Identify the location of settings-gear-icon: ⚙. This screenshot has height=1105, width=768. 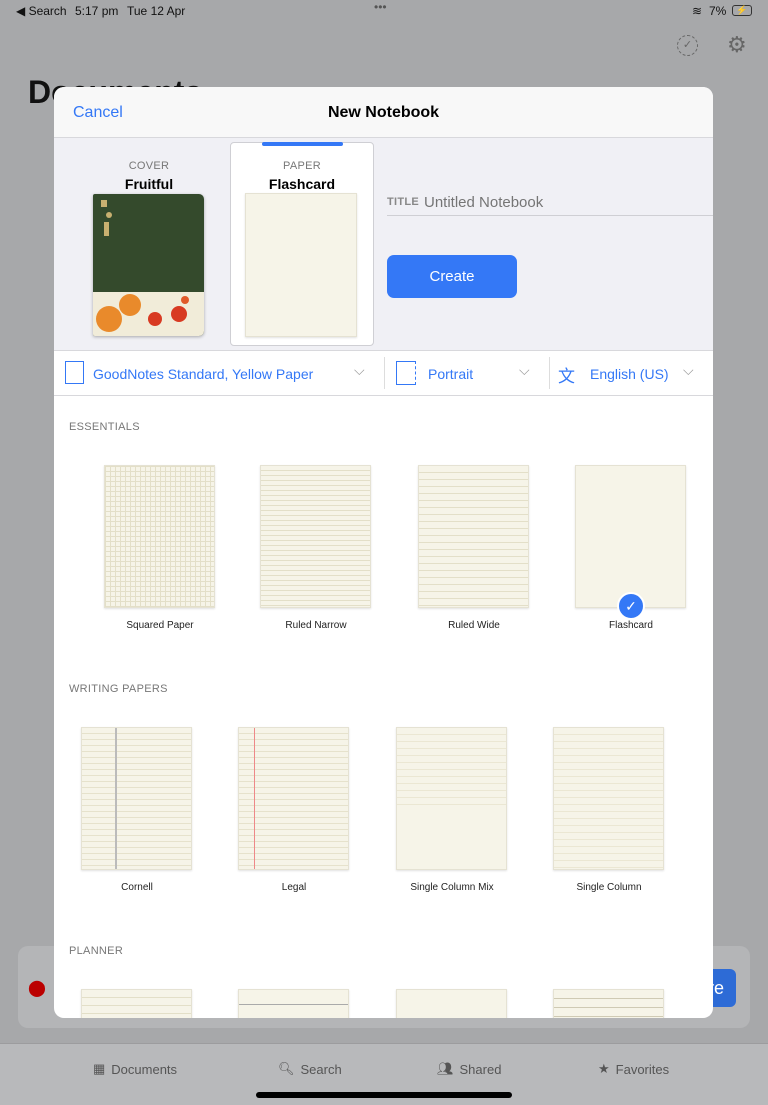
(737, 45).